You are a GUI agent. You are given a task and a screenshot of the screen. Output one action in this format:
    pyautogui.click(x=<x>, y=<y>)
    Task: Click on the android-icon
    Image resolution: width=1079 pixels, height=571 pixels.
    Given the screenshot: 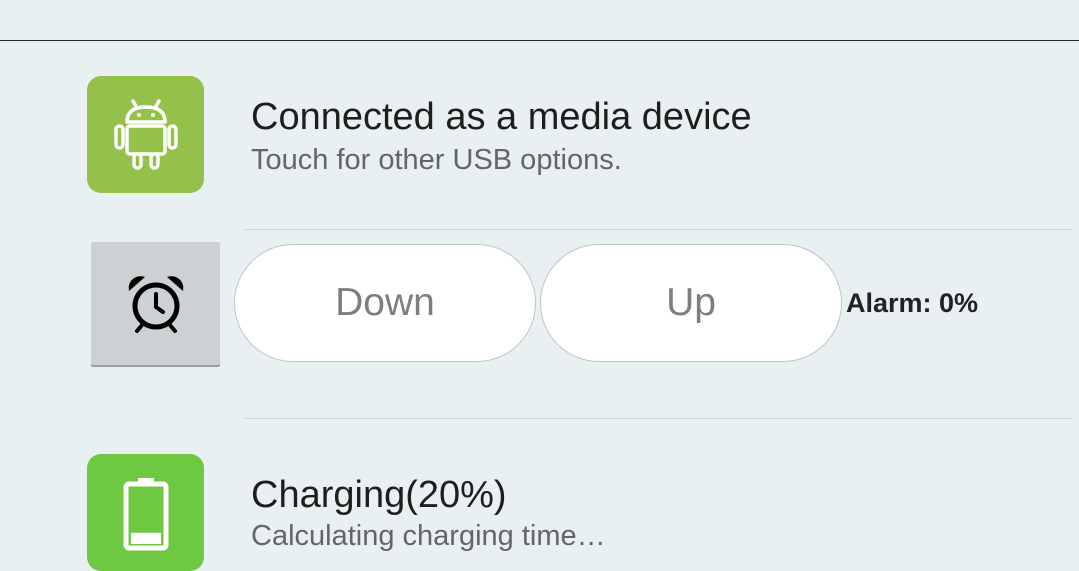 What is the action you would take?
    pyautogui.click(x=145, y=134)
    